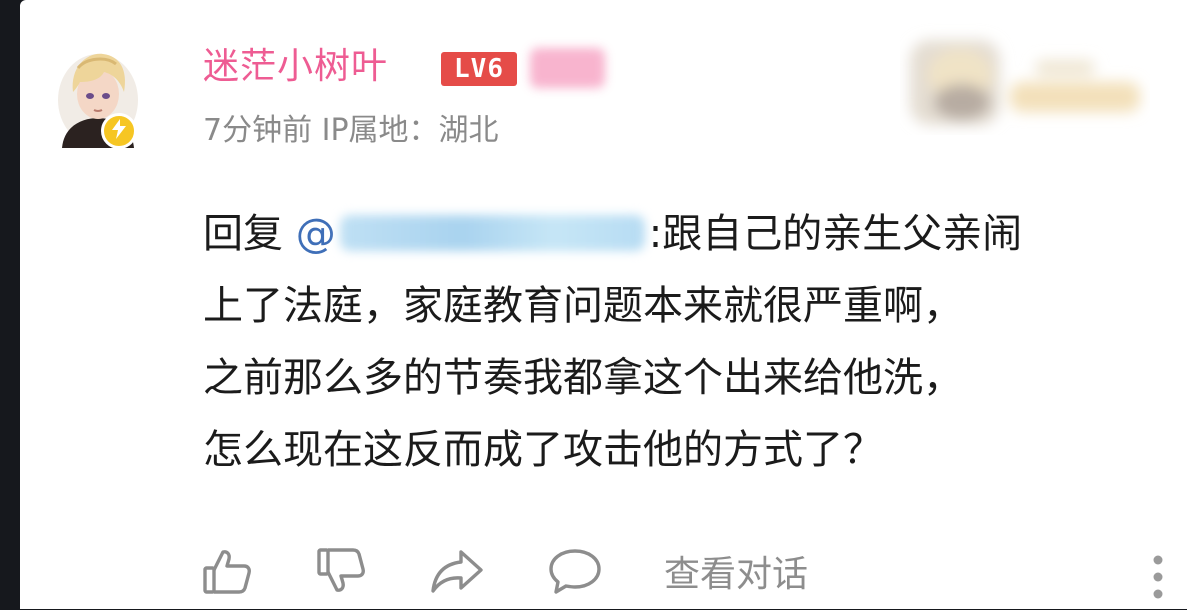 This screenshot has height=610, width=1187. I want to click on mention-link: @, so click(472, 234).